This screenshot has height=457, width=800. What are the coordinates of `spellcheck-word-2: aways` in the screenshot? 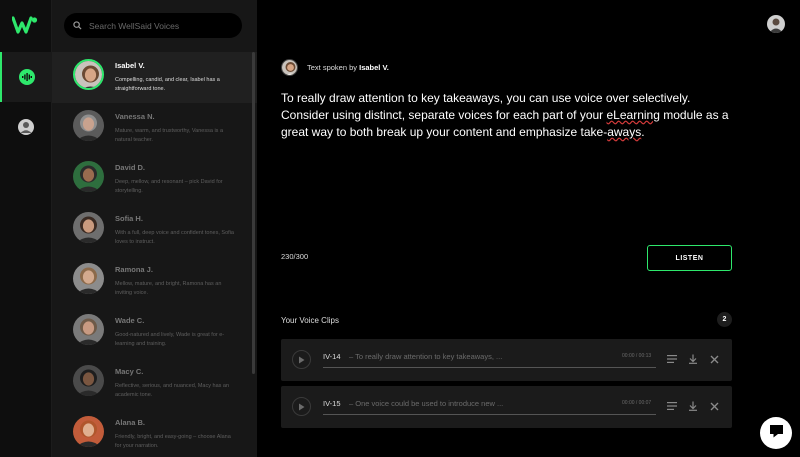 It's located at (624, 132).